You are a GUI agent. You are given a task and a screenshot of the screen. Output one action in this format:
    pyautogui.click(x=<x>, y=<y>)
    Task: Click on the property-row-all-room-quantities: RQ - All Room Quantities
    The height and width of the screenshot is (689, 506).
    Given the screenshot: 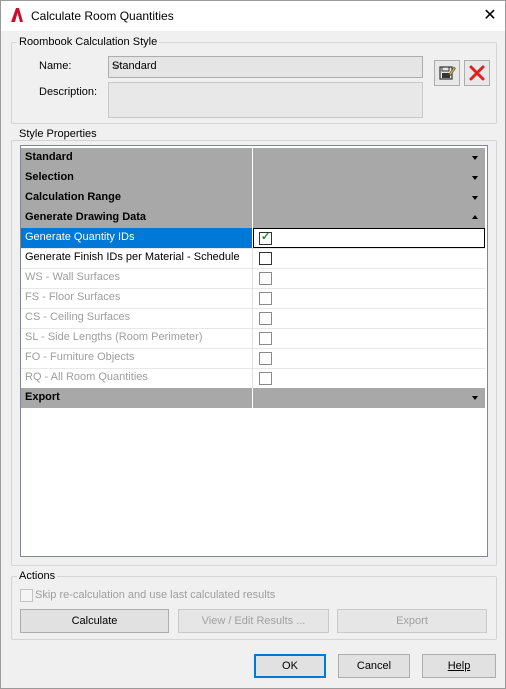 What is the action you would take?
    pyautogui.click(x=253, y=378)
    